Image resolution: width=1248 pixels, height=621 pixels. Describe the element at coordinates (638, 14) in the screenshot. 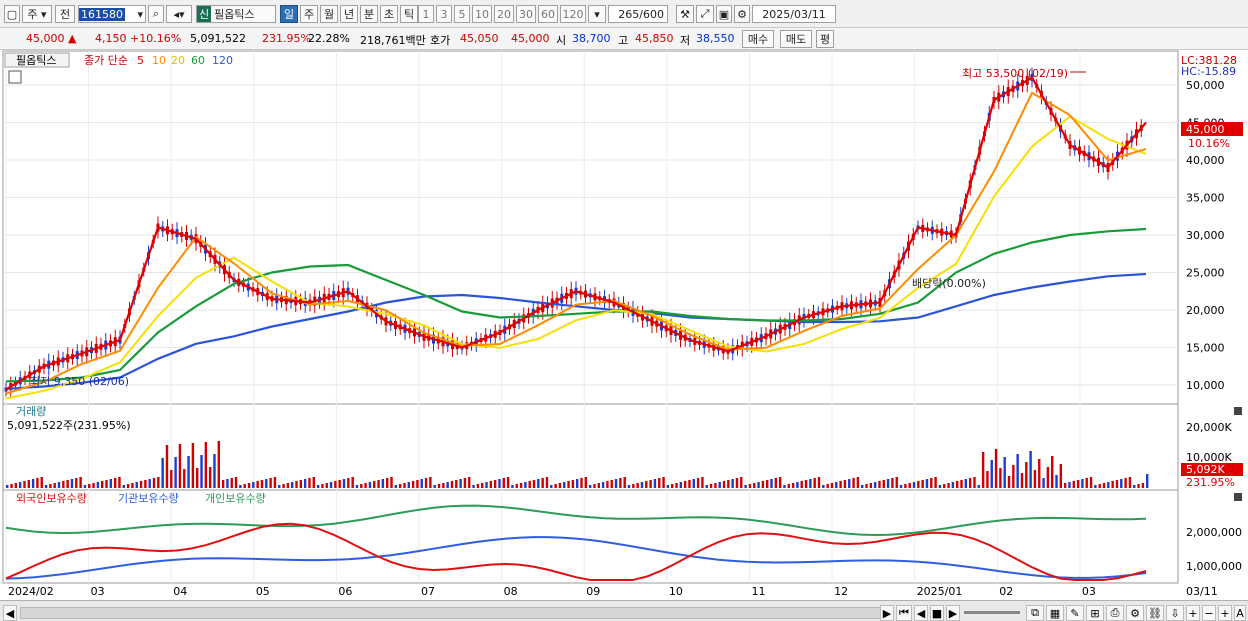

I see `count-field: 265/600` at that location.